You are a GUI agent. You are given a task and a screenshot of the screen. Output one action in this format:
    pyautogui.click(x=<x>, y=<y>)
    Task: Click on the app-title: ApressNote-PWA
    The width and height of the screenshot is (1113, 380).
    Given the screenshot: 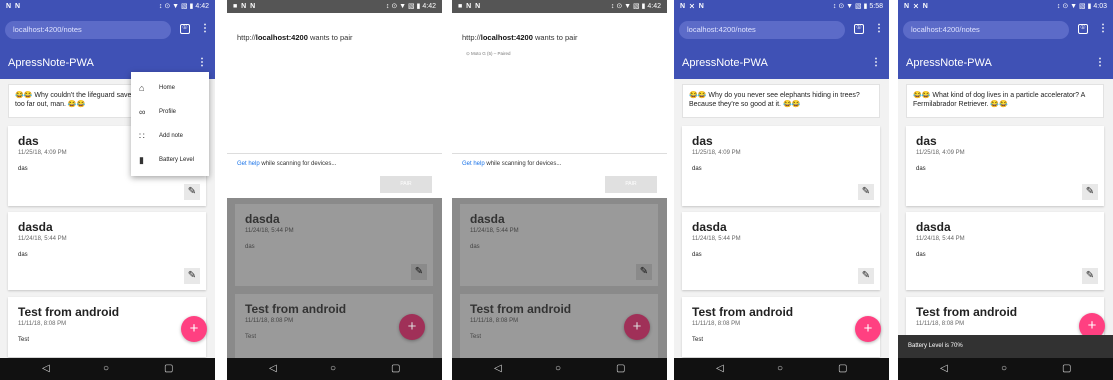 What is the action you would take?
    pyautogui.click(x=51, y=63)
    